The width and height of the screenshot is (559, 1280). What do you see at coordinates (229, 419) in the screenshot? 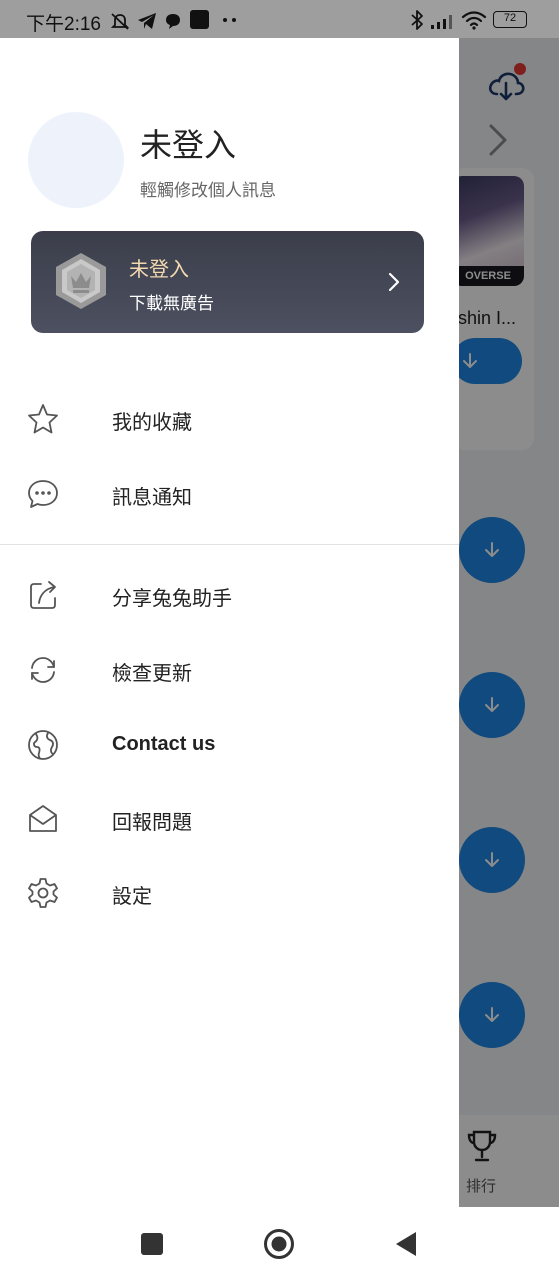
I see `menu-item-favorites: 我的收藏` at bounding box center [229, 419].